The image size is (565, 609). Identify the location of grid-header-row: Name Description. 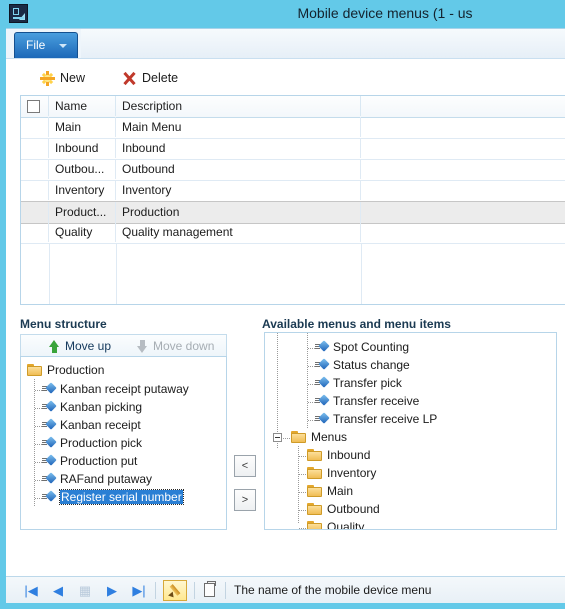
(293, 107).